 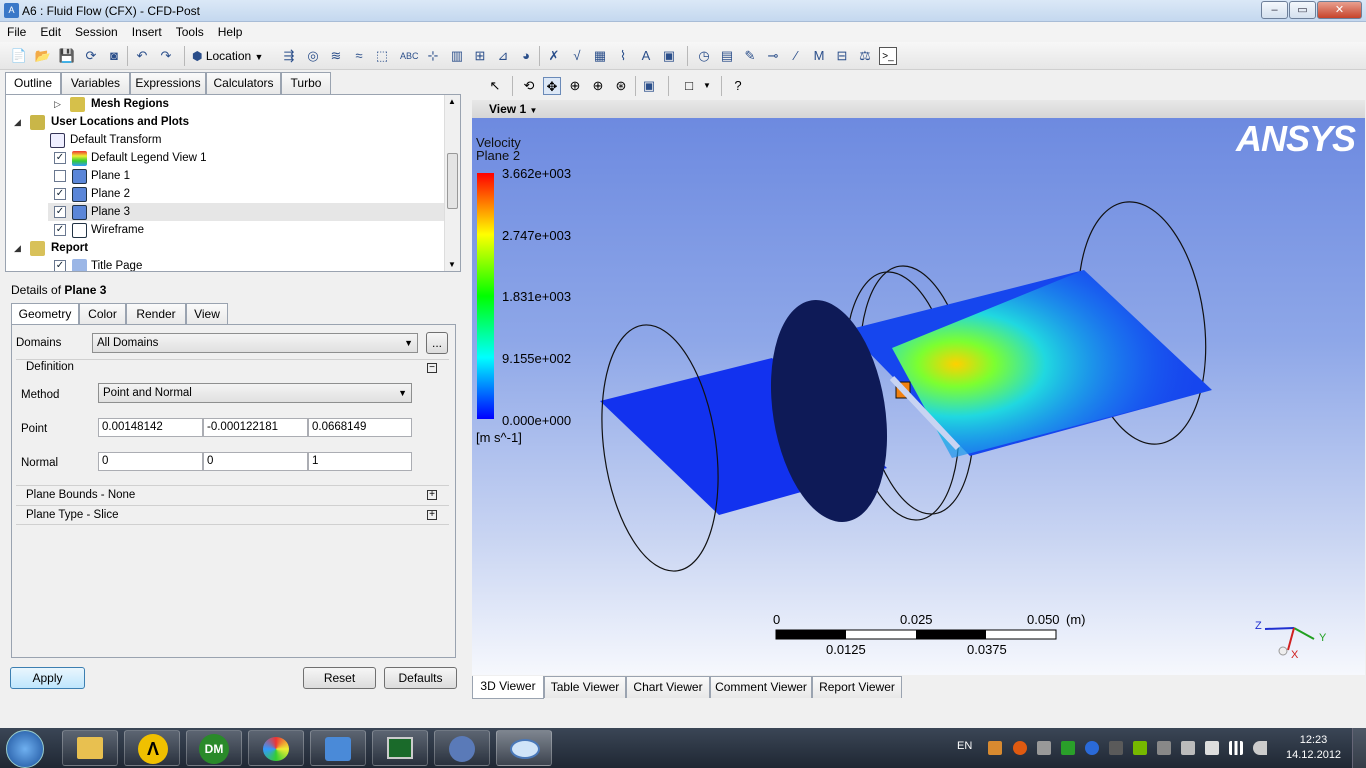 What do you see at coordinates (707, 86) in the screenshot?
I see `chevron-down-icon: ▼` at bounding box center [707, 86].